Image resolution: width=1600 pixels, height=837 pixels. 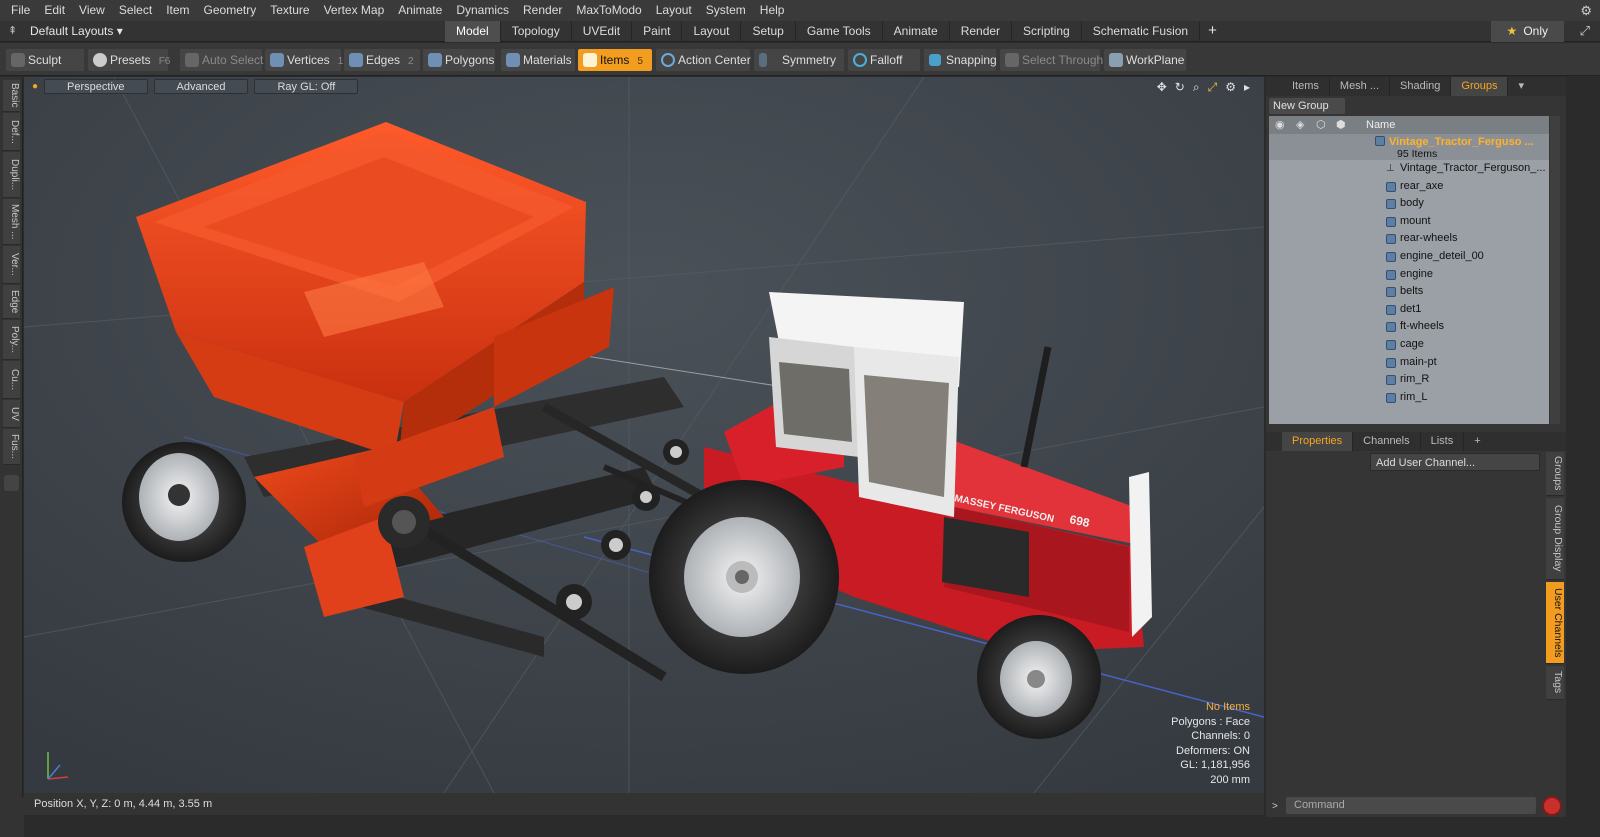 I want to click on items-button: Items 5, so click(x=615, y=60).